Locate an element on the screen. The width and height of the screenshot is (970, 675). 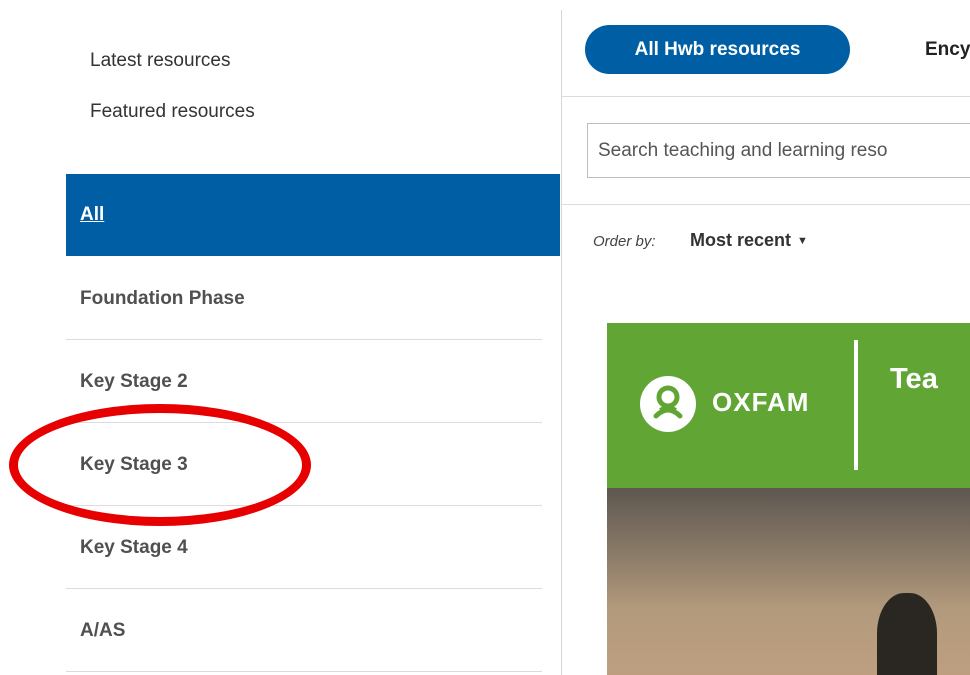
tab-all-hwb-resources: All Hwb resources is located at coordinates (717, 49).